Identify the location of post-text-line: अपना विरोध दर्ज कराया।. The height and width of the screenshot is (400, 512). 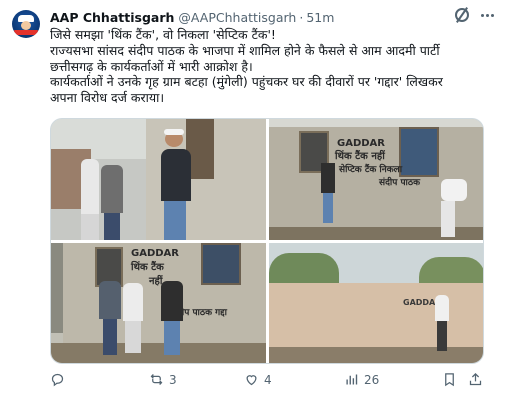
(107, 98).